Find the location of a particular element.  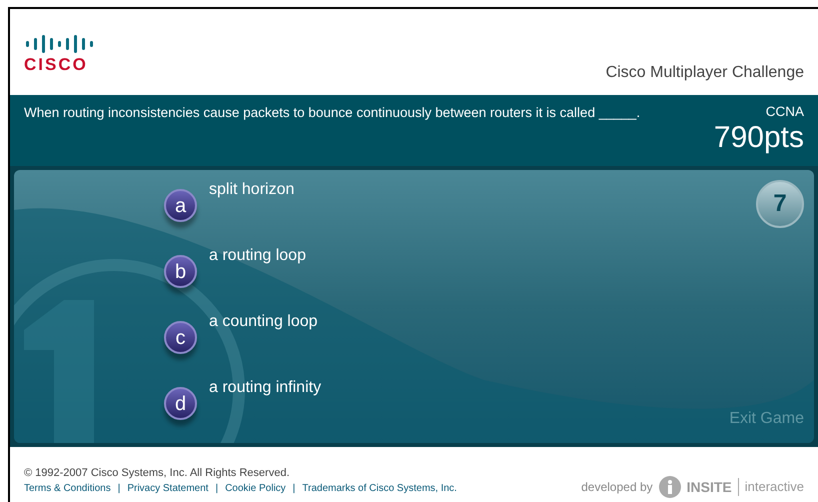

brand-name: INSITE is located at coordinates (709, 487).